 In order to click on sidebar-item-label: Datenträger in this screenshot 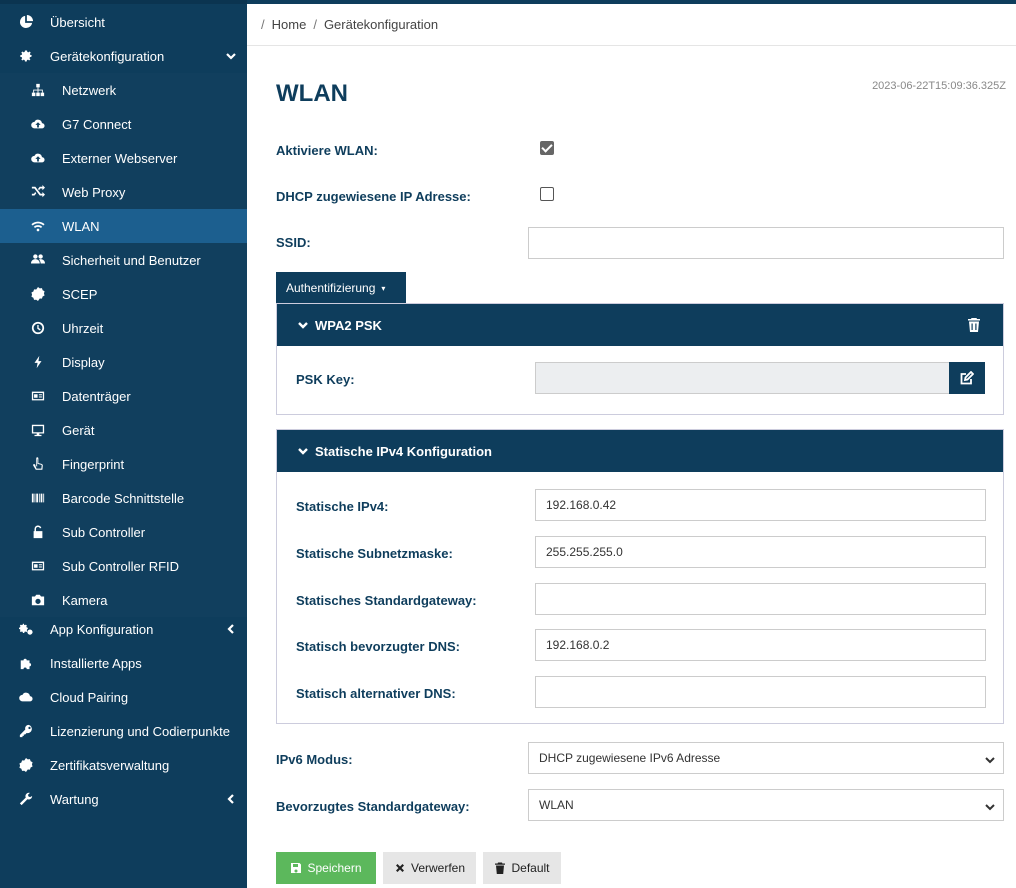, I will do `click(96, 396)`.